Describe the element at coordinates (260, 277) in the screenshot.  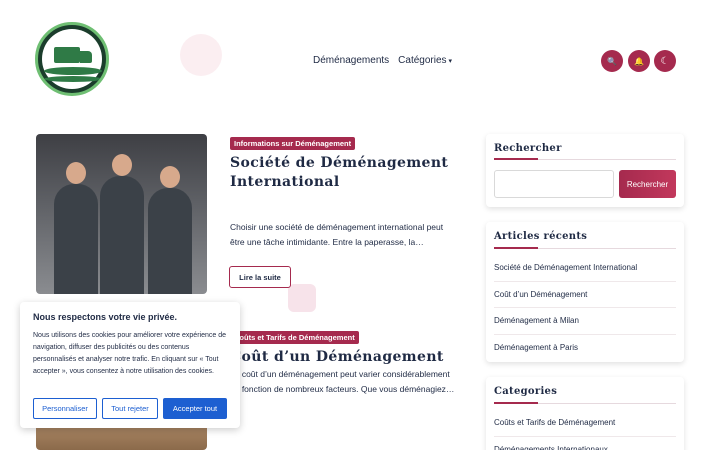
I see `read-more-button: Lire la suite` at that location.